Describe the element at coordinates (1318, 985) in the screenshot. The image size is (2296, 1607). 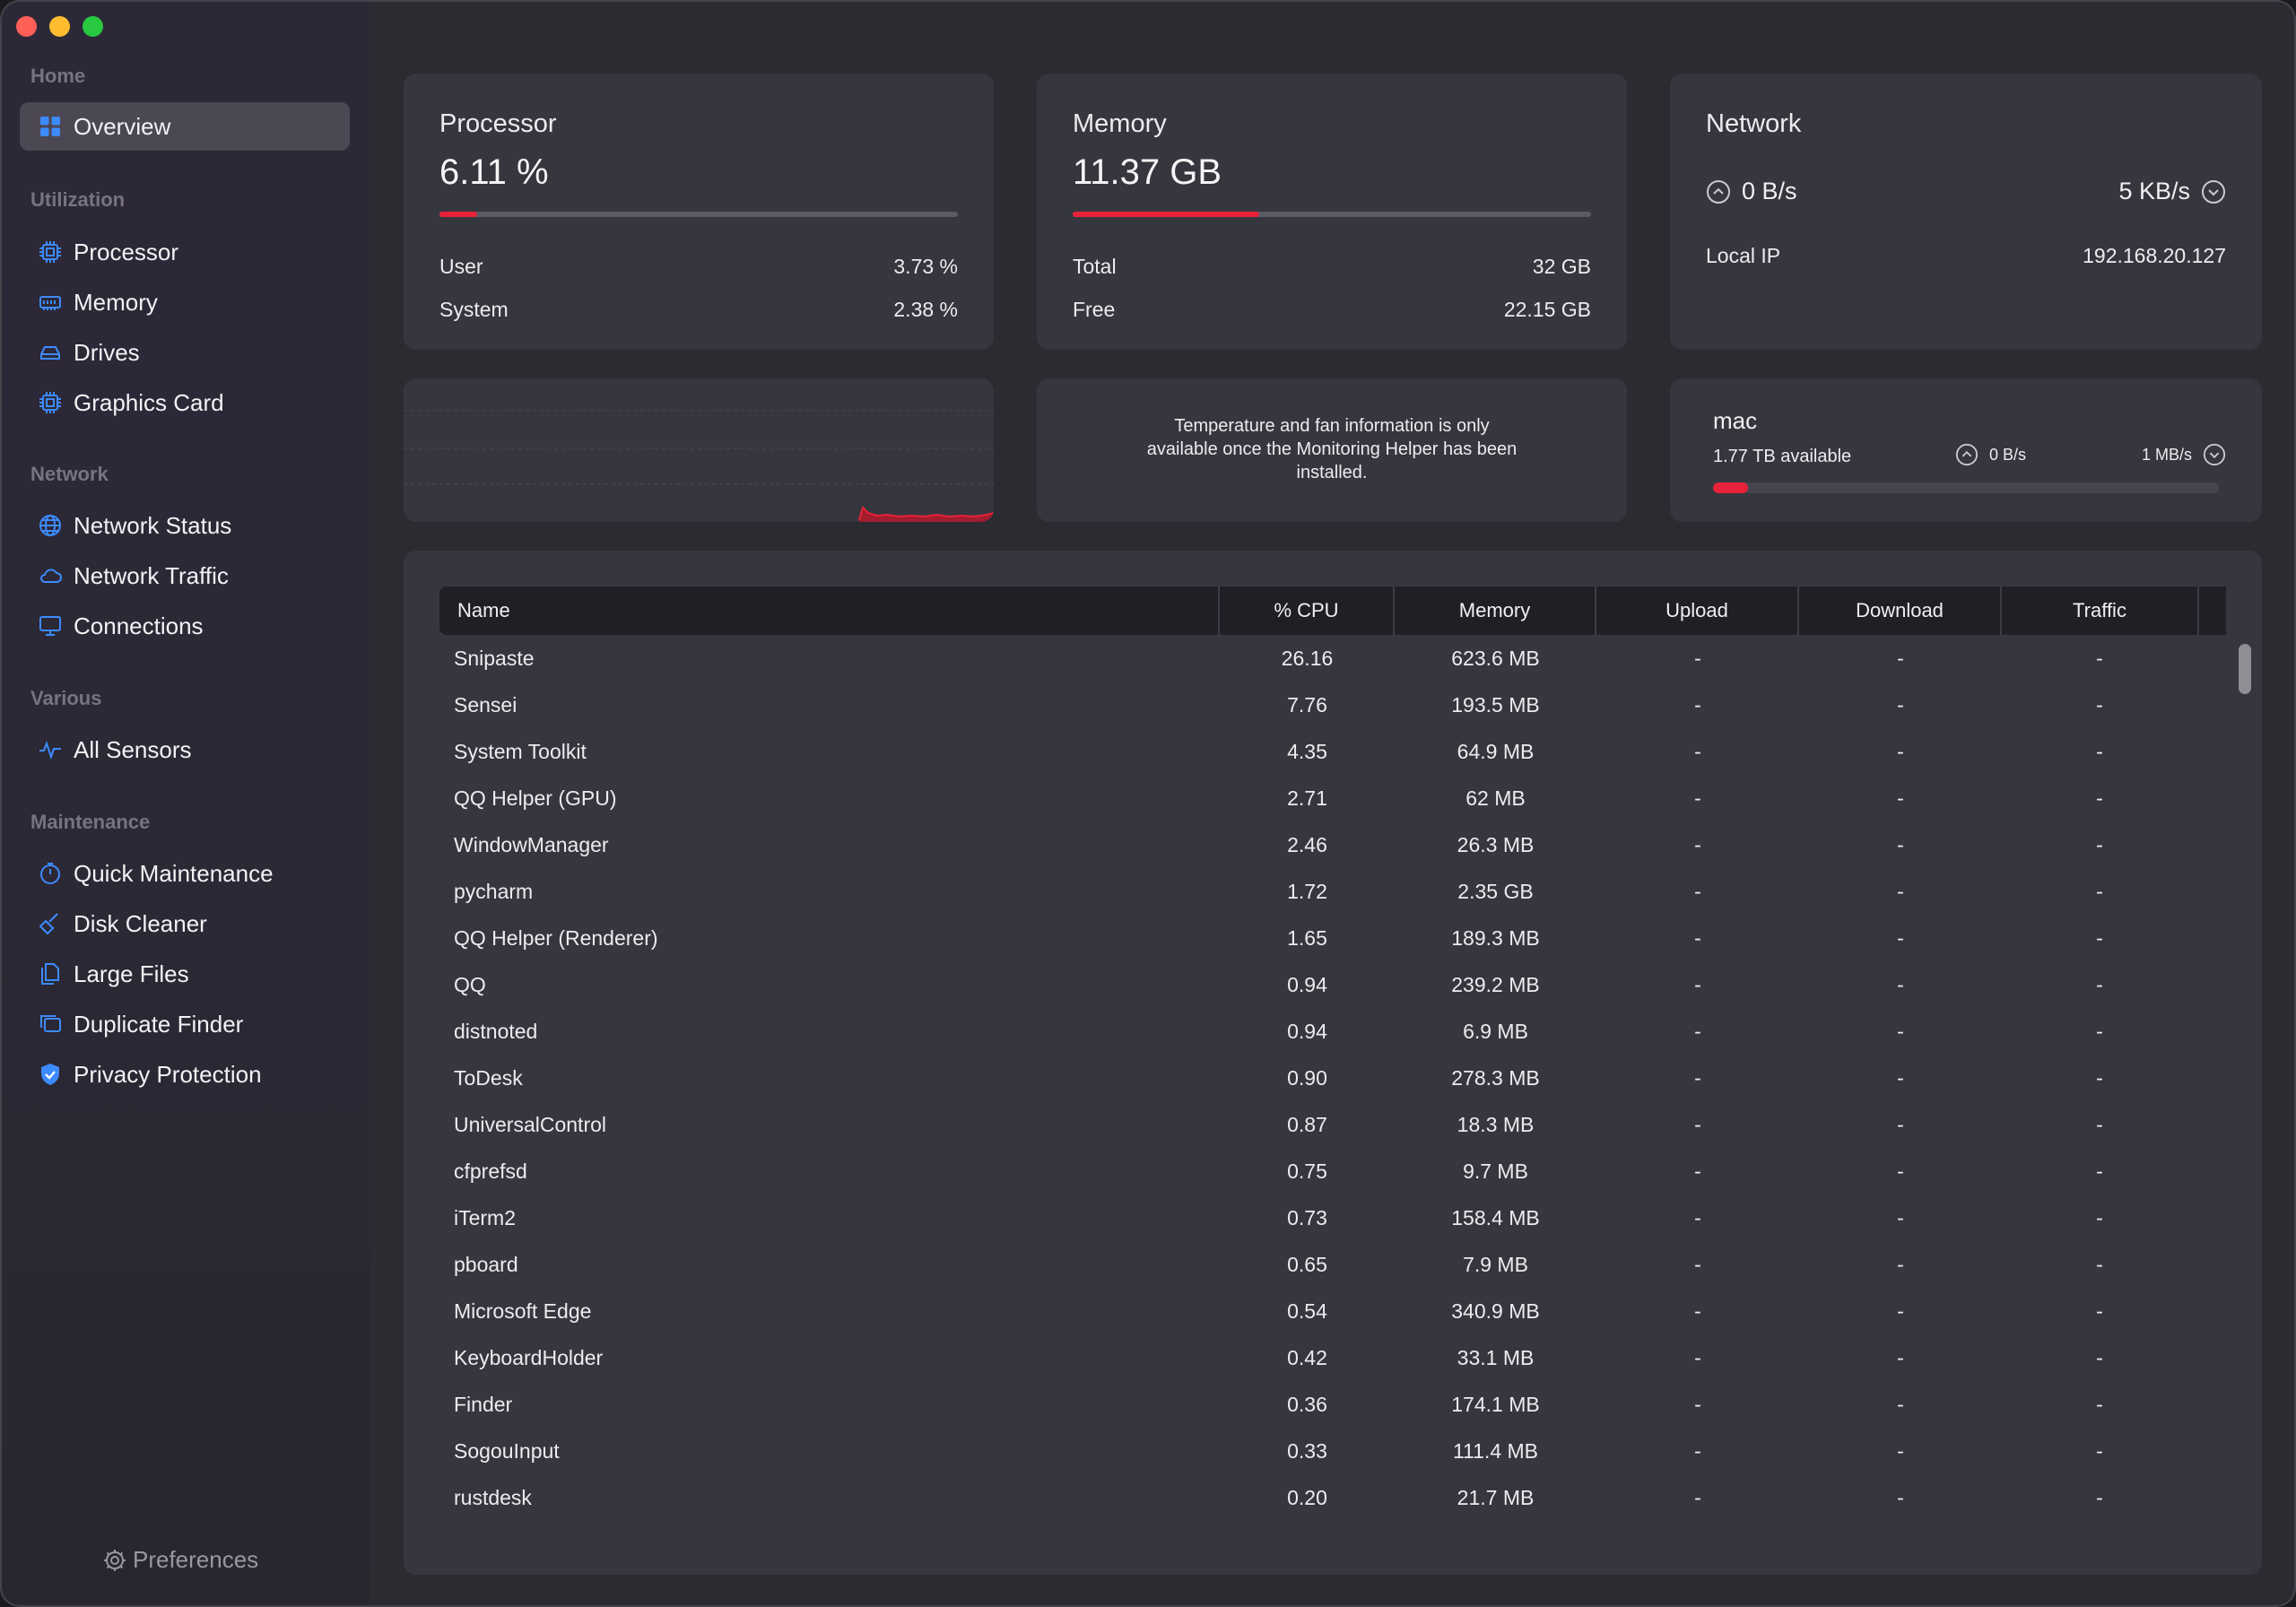
I see `table-row: QQ 0.94 239.2 MB - - -` at that location.